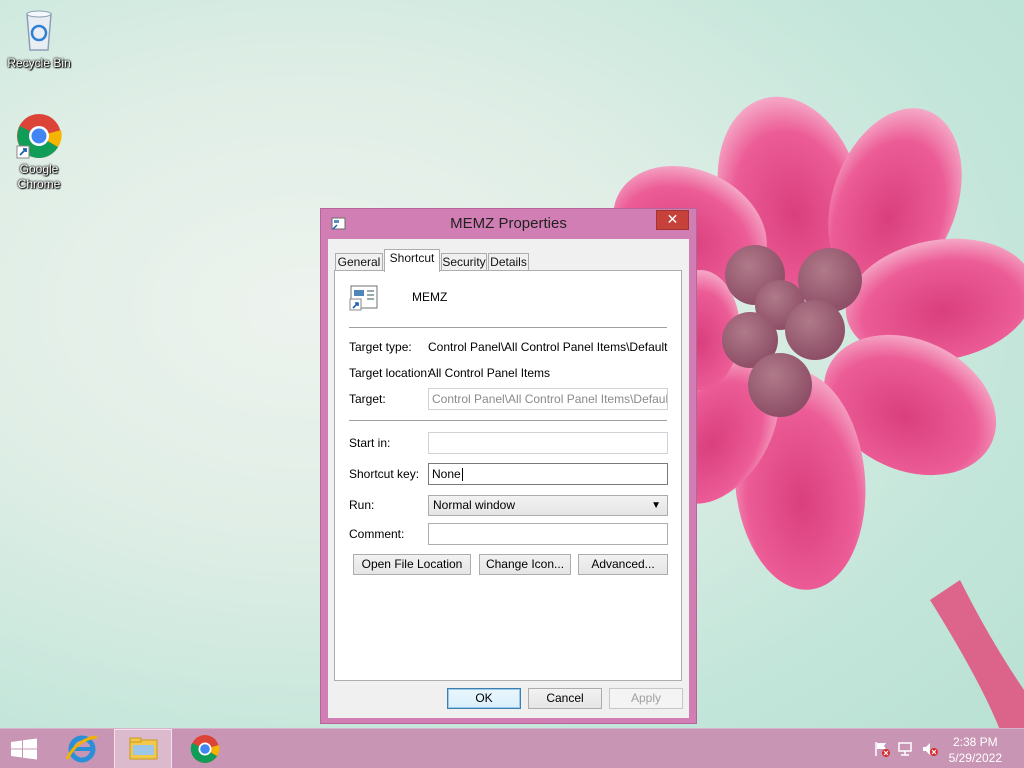 The width and height of the screenshot is (1024, 768). What do you see at coordinates (548, 443) in the screenshot?
I see `start-in-field` at bounding box center [548, 443].